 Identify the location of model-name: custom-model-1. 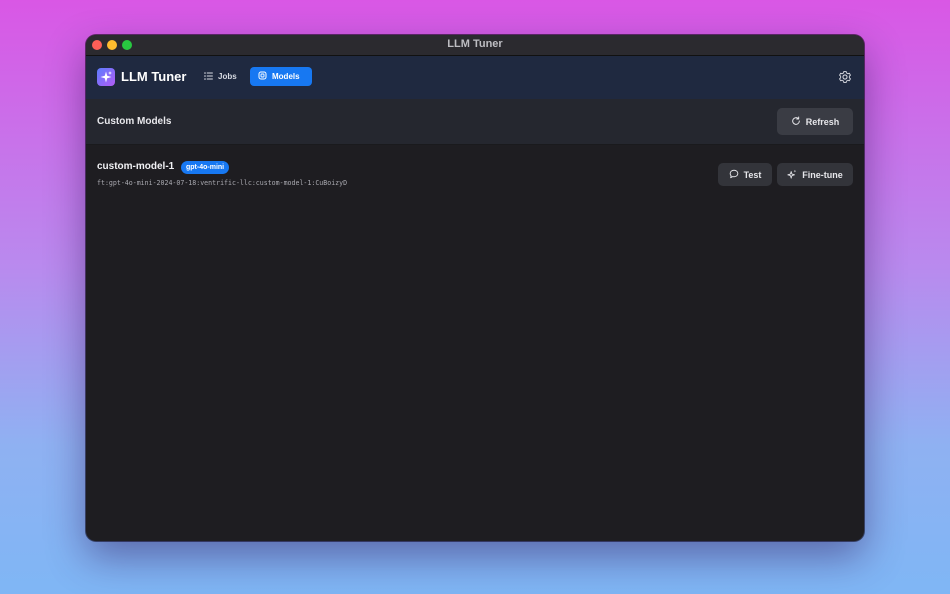
(136, 166).